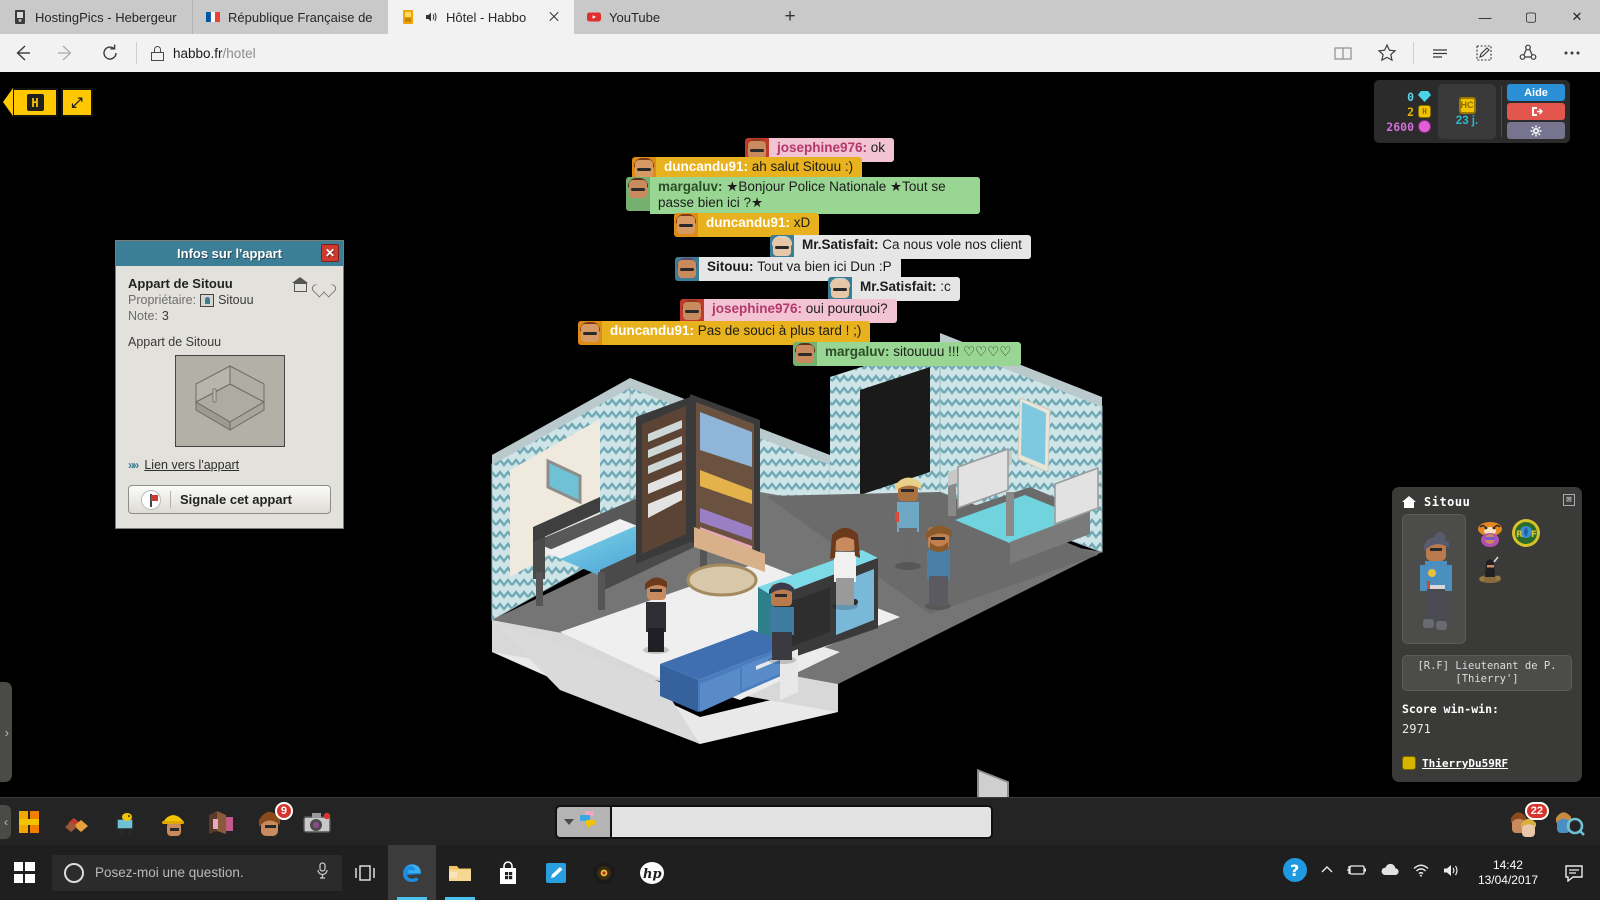 This screenshot has height=900, width=1600. I want to click on close-icon: ✕, so click(330, 253).